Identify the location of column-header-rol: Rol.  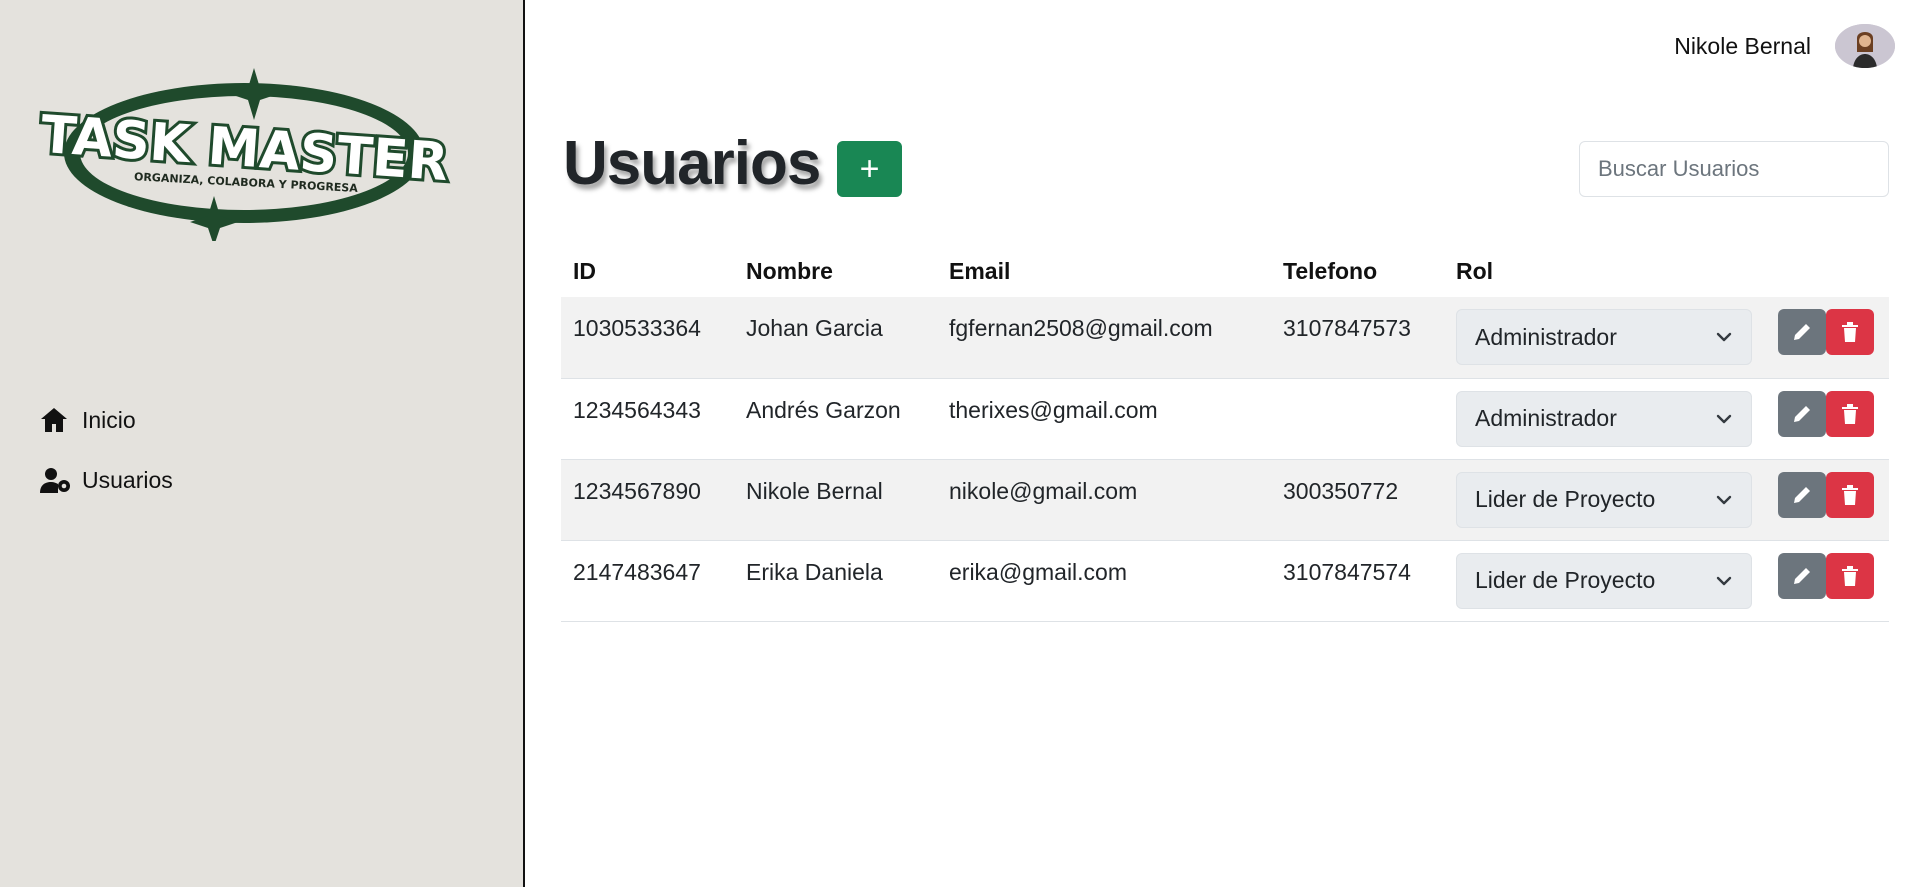
(1475, 270).